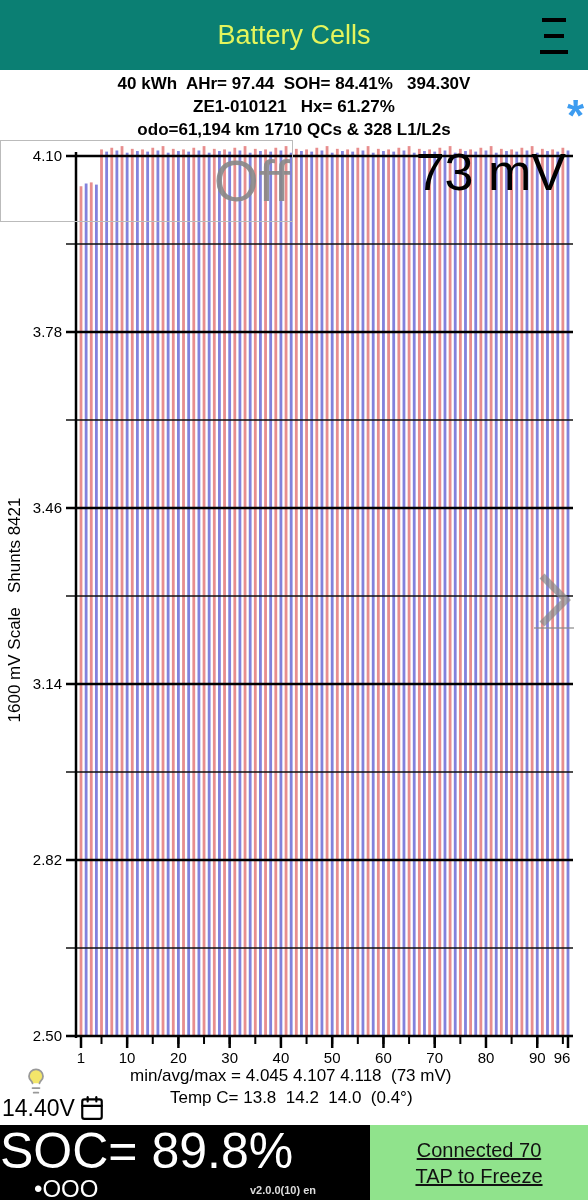 This screenshot has height=1200, width=588. Describe the element at coordinates (14, 610) in the screenshot. I see `axis-title: 1600 mV Scale Shunts 8421` at that location.